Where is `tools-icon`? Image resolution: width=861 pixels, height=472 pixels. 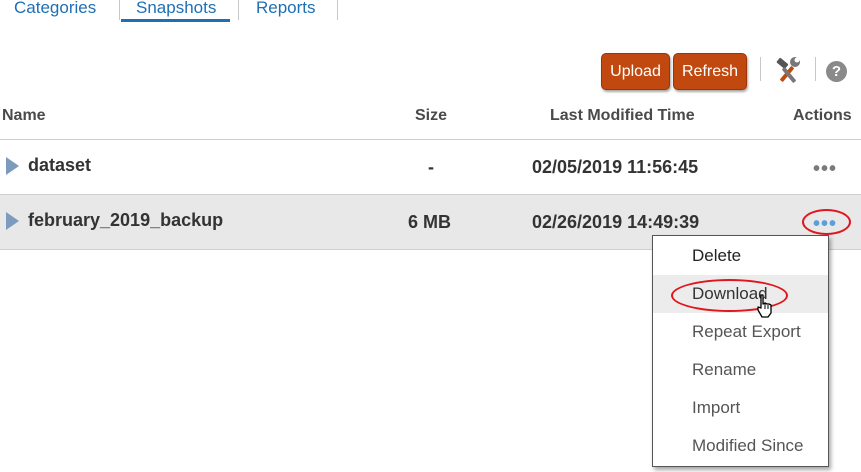 tools-icon is located at coordinates (788, 71).